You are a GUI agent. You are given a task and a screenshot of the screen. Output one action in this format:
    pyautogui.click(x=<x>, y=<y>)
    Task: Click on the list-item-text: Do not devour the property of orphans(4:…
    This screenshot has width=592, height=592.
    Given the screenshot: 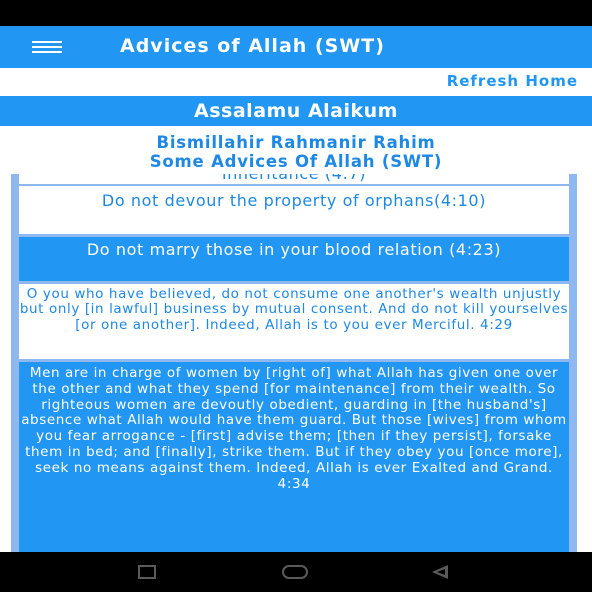 What is the action you would take?
    pyautogui.click(x=294, y=200)
    